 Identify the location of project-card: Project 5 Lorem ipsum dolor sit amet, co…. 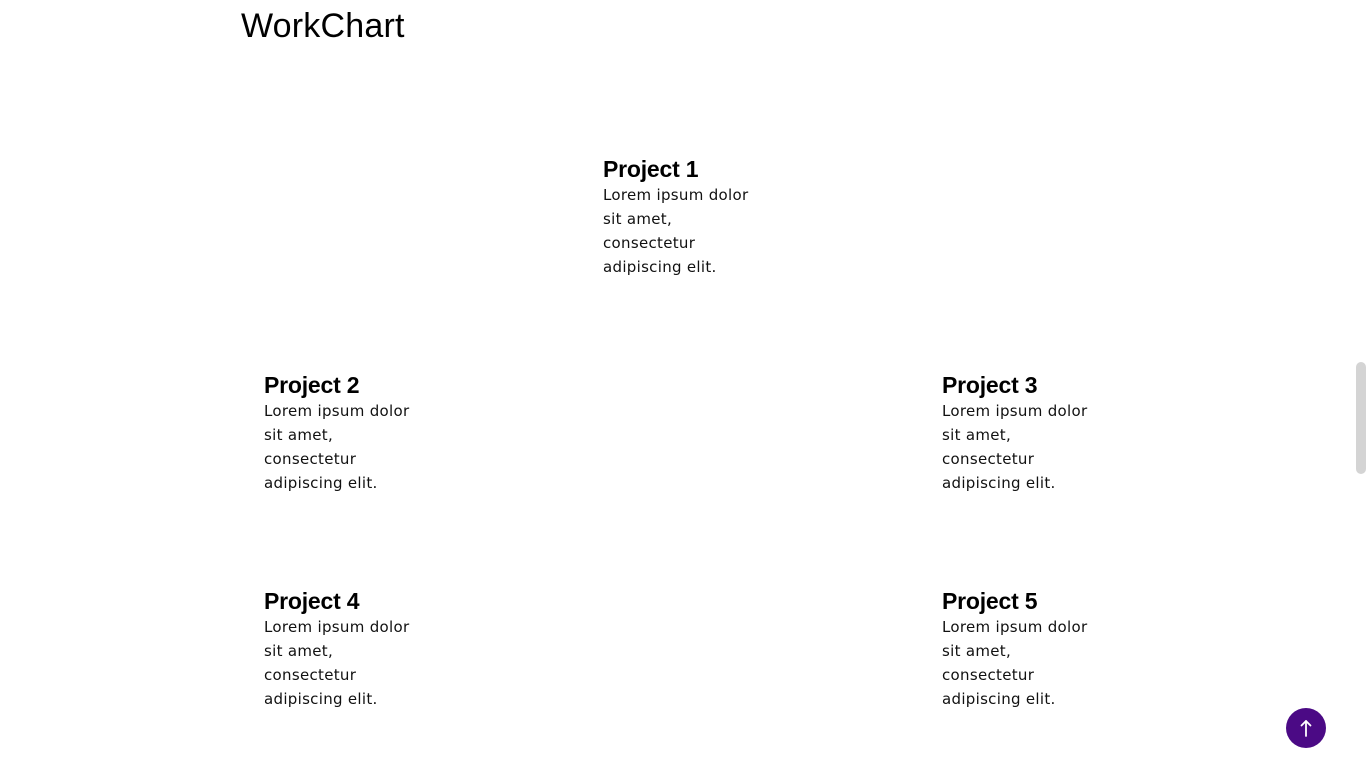
(1022, 649).